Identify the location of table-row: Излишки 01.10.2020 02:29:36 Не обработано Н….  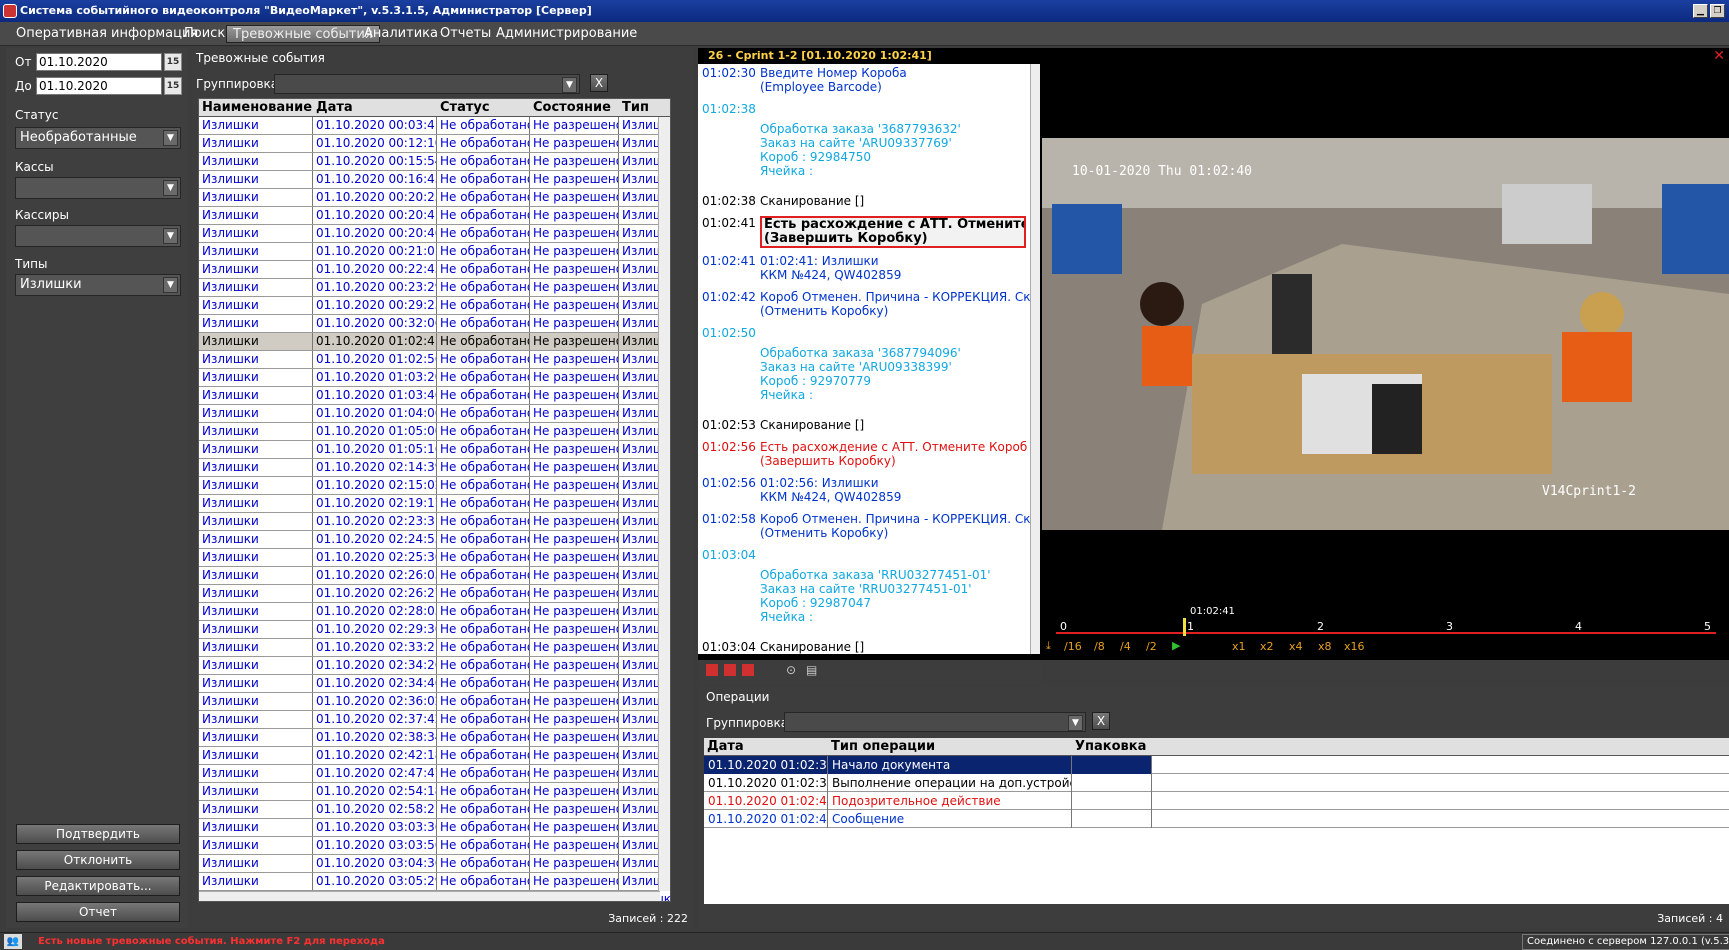
(434, 630).